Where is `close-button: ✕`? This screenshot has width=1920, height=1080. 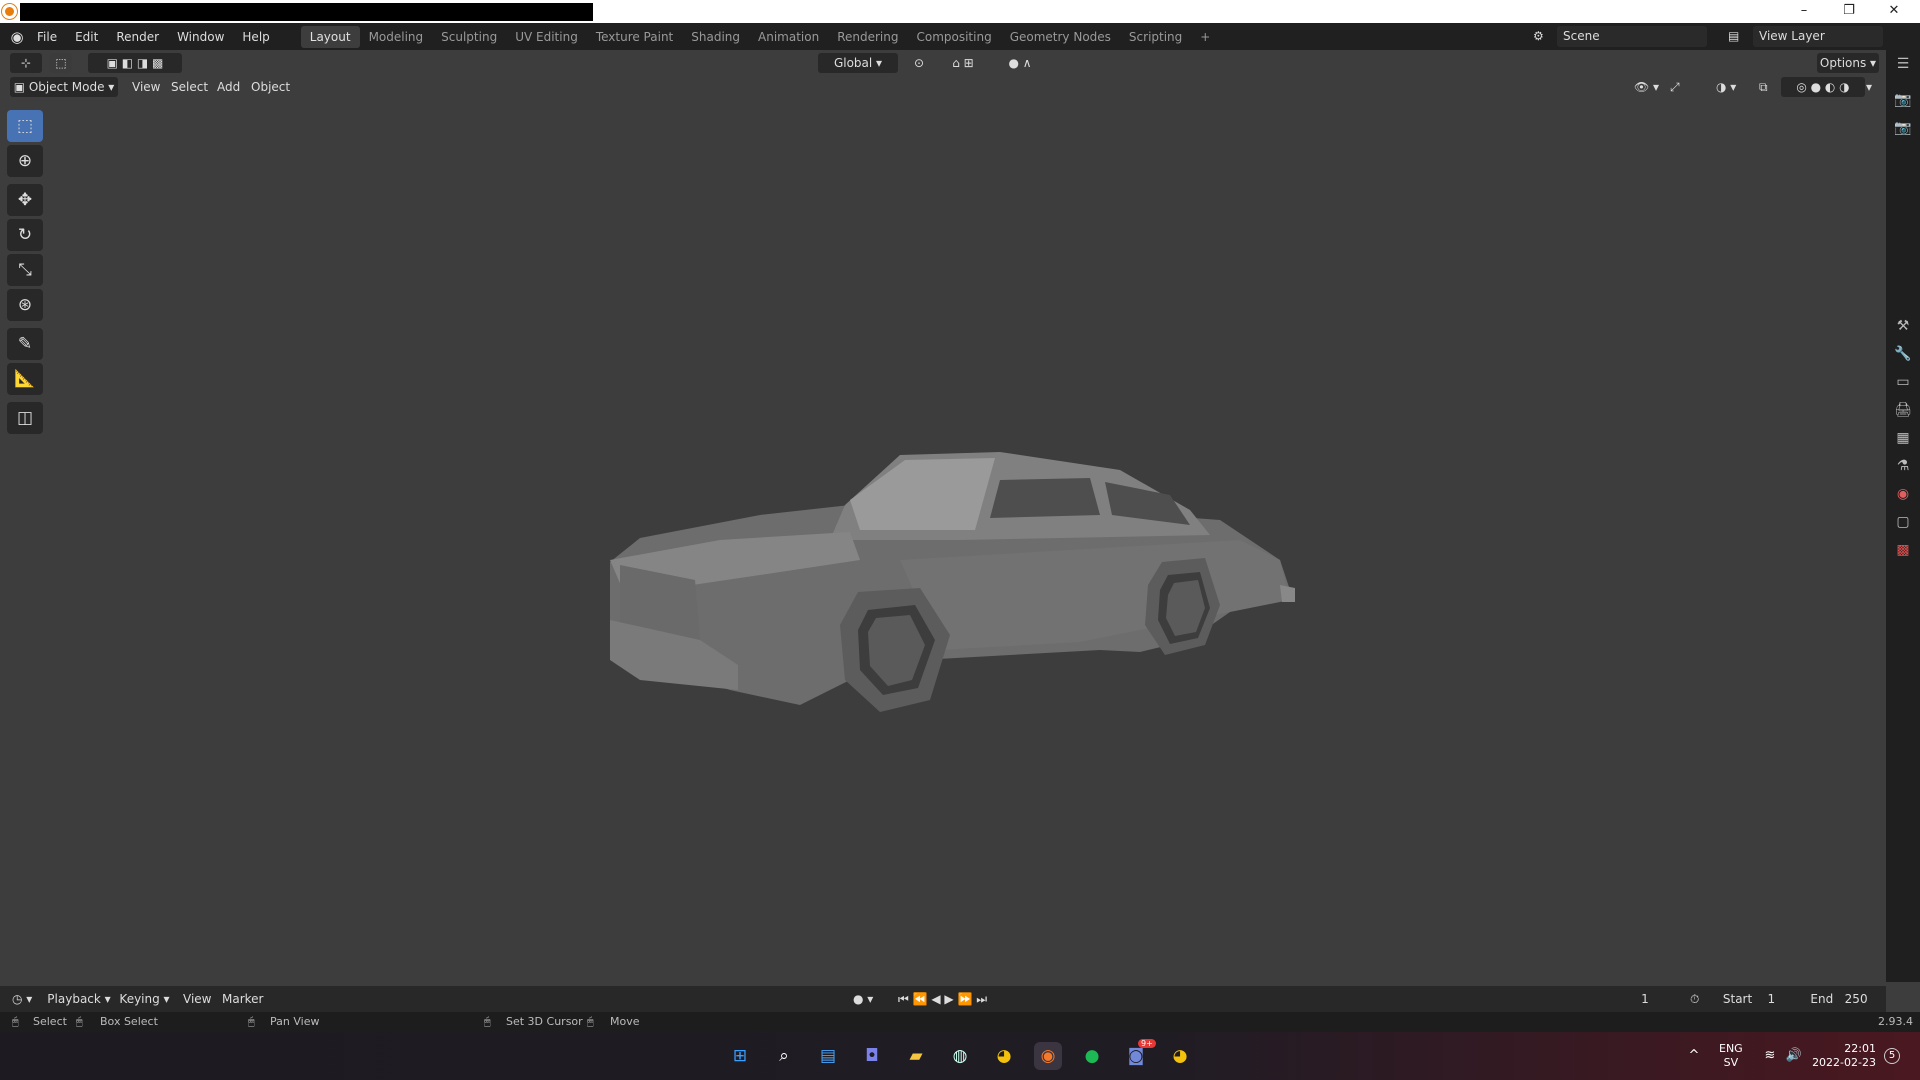 close-button: ✕ is located at coordinates (1894, 11).